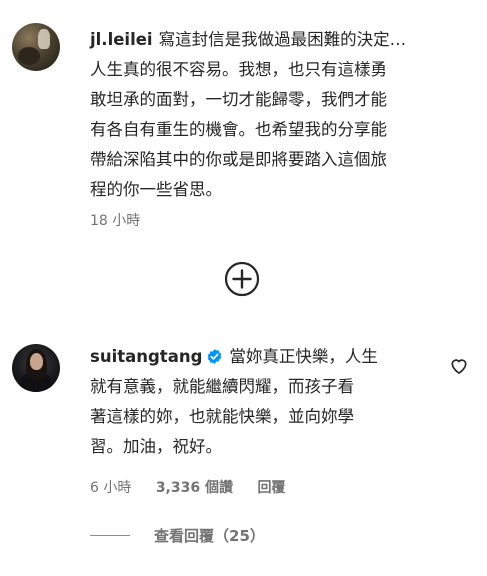 Image resolution: width=487 pixels, height=576 pixels. What do you see at coordinates (156, 189) in the screenshot?
I see `comment-text-line: 程的你一些省思。` at bounding box center [156, 189].